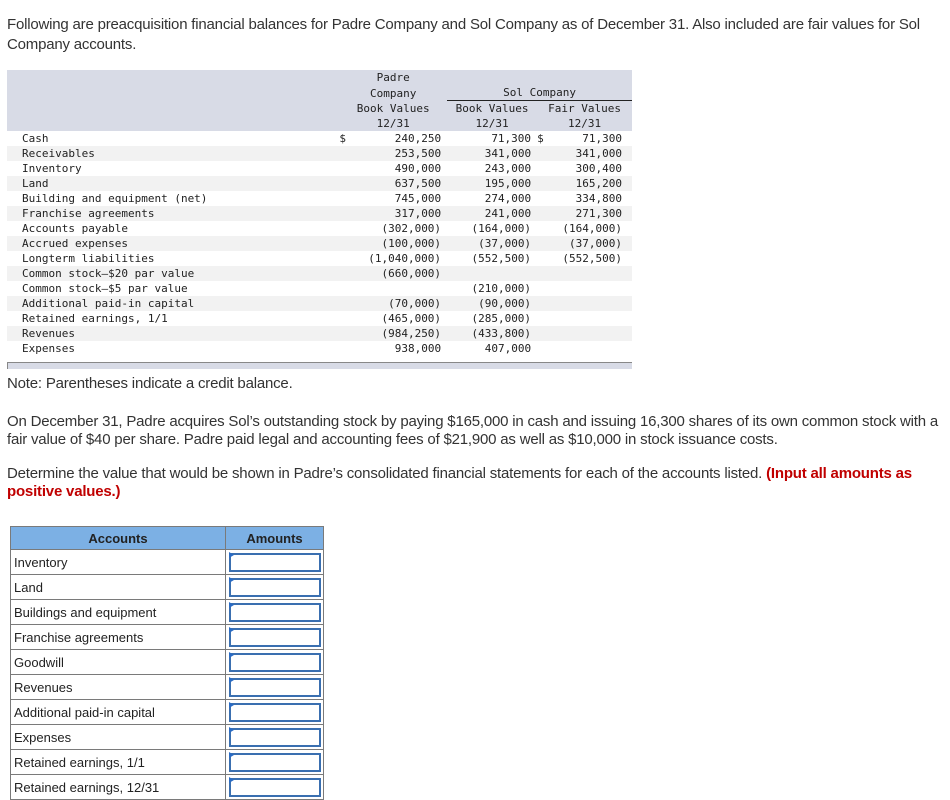 The image size is (950, 800). What do you see at coordinates (319, 348) in the screenshot?
I see `table-row: Expenses 938,000 407,000` at bounding box center [319, 348].